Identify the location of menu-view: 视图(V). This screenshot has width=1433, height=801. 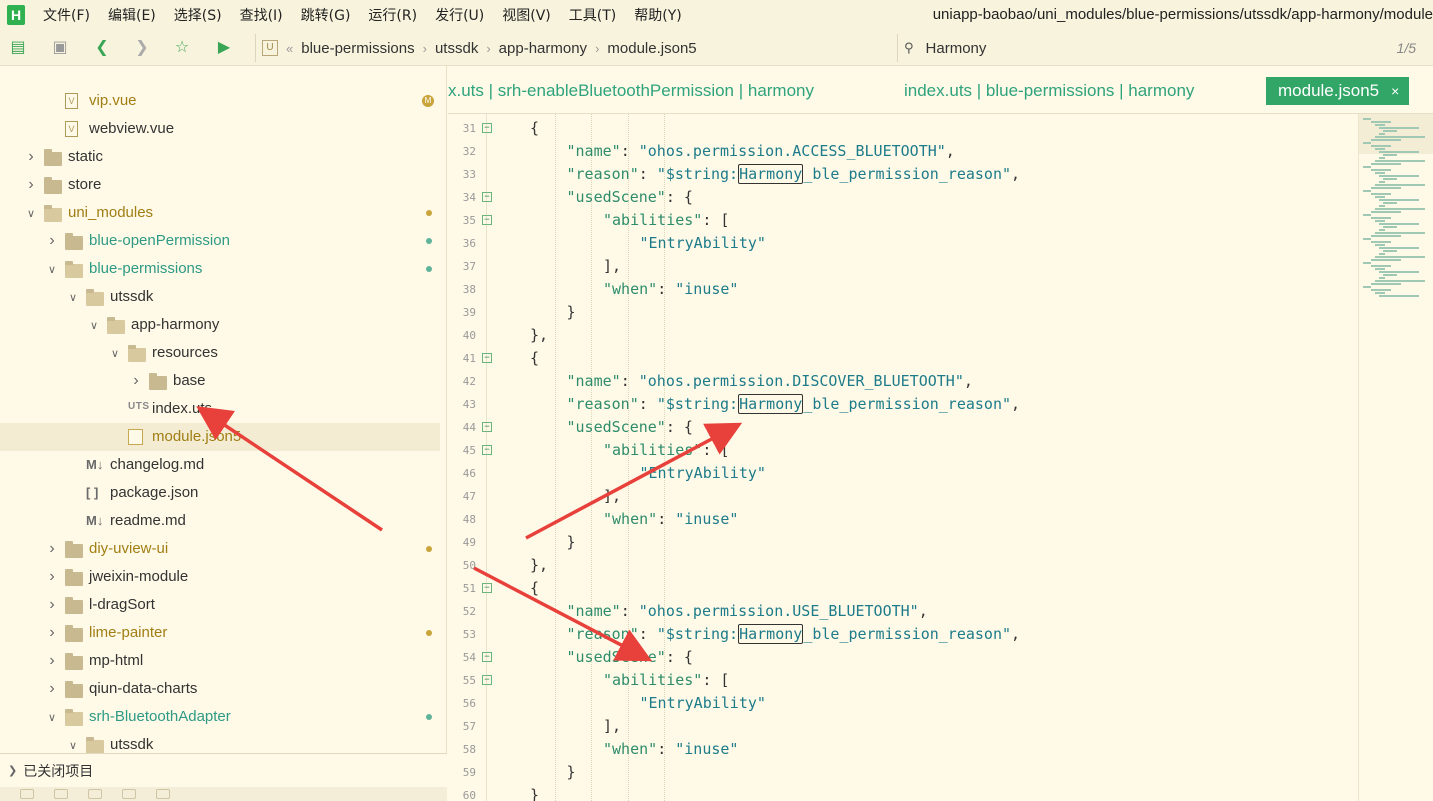
(526, 15).